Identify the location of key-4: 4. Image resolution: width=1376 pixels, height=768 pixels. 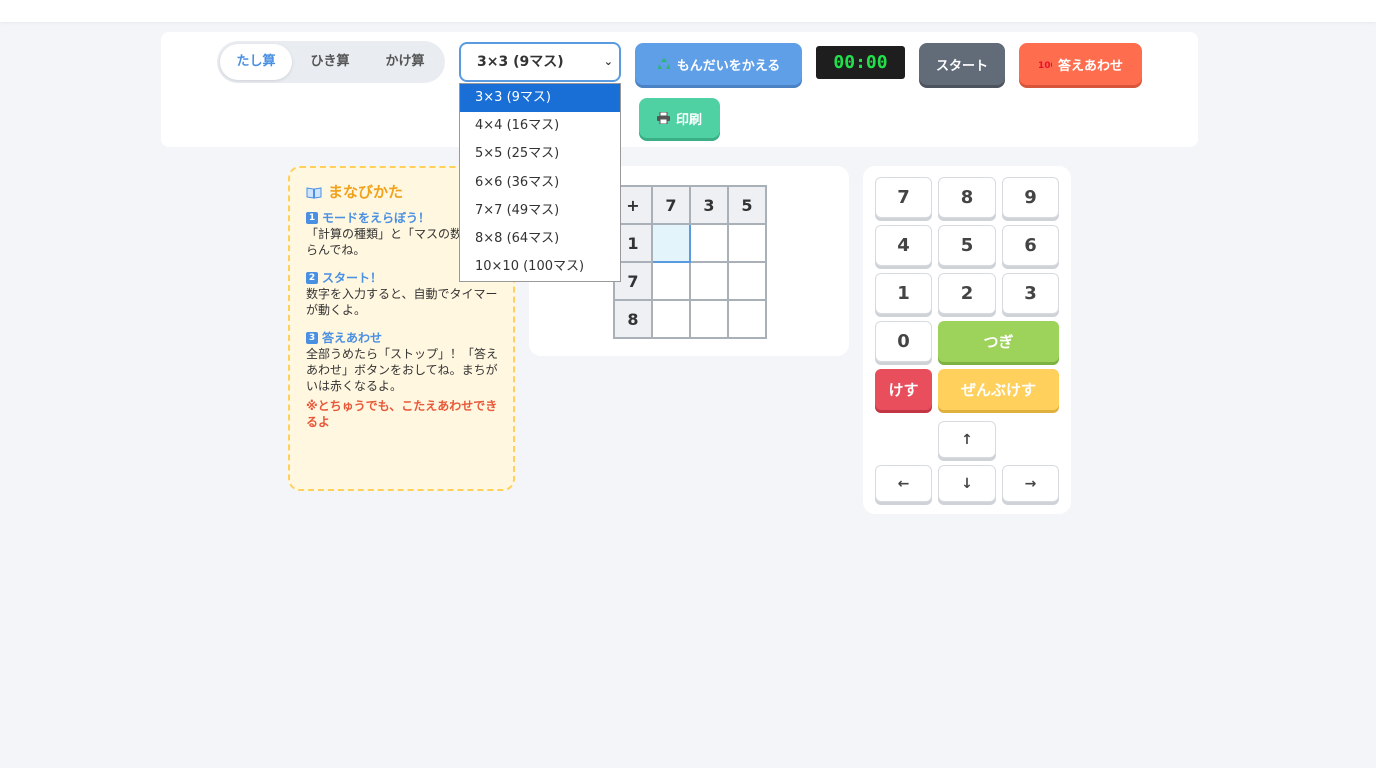
(903, 245).